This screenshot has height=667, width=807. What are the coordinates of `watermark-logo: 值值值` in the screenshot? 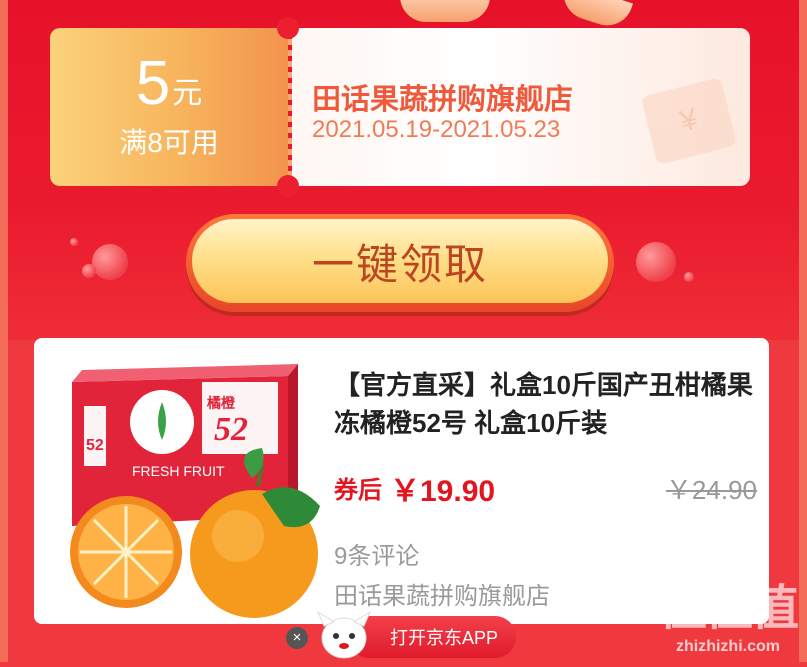 It's located at (728, 608).